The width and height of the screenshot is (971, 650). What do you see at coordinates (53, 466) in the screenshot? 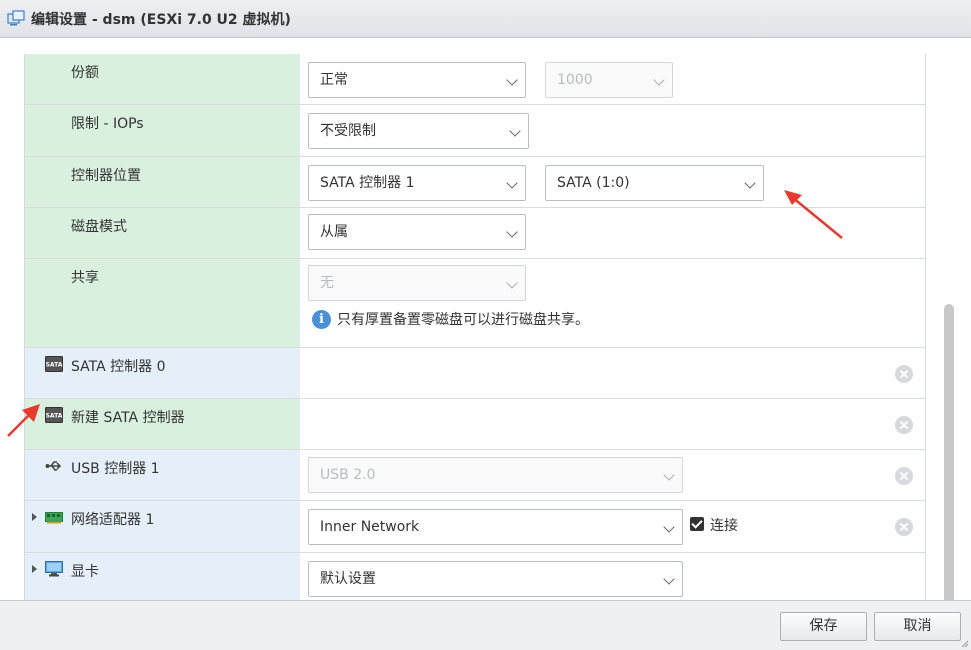
I see `usb-icon` at bounding box center [53, 466].